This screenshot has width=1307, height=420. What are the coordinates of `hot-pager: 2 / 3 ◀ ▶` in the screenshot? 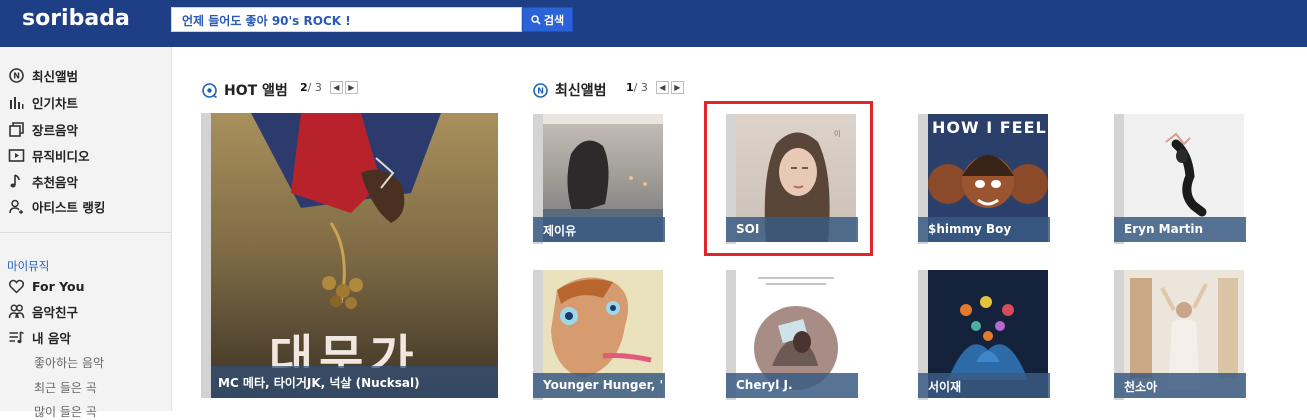 It's located at (329, 87).